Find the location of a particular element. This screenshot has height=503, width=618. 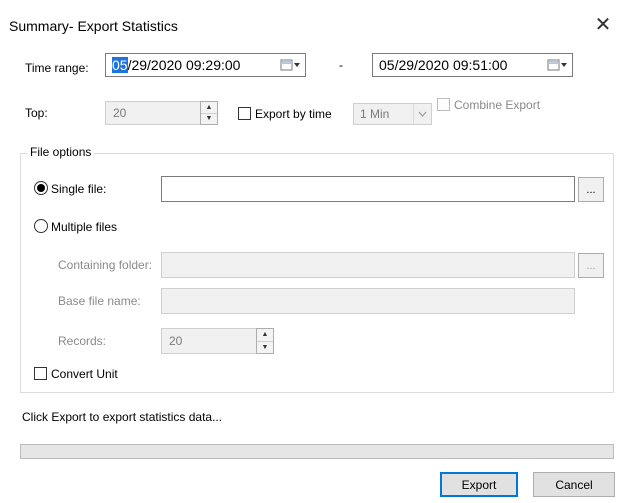

file-options-legend: File options is located at coordinates (61, 152).